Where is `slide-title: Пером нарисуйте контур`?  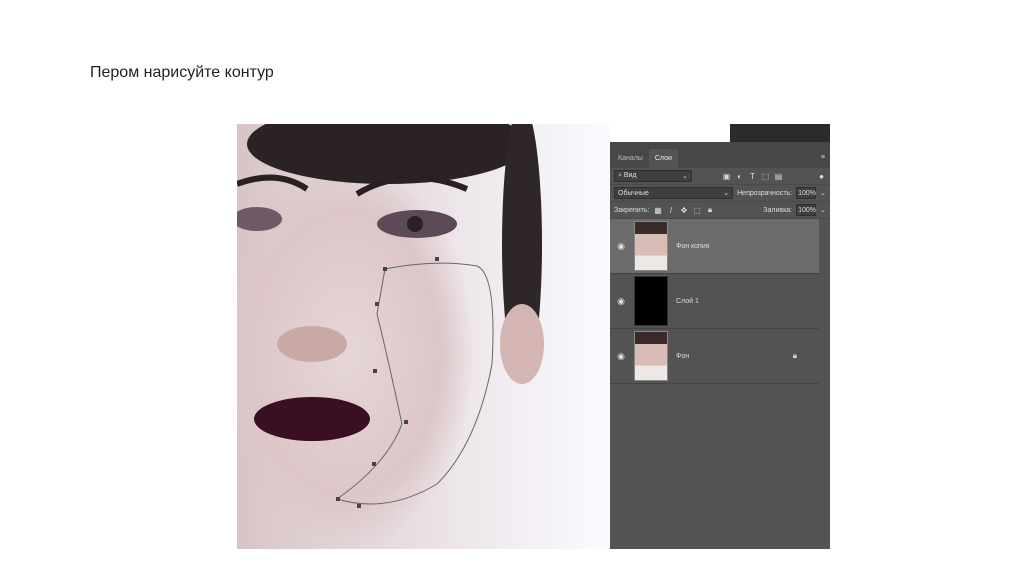
slide-title: Пером нарисуйте контур is located at coordinates (182, 72).